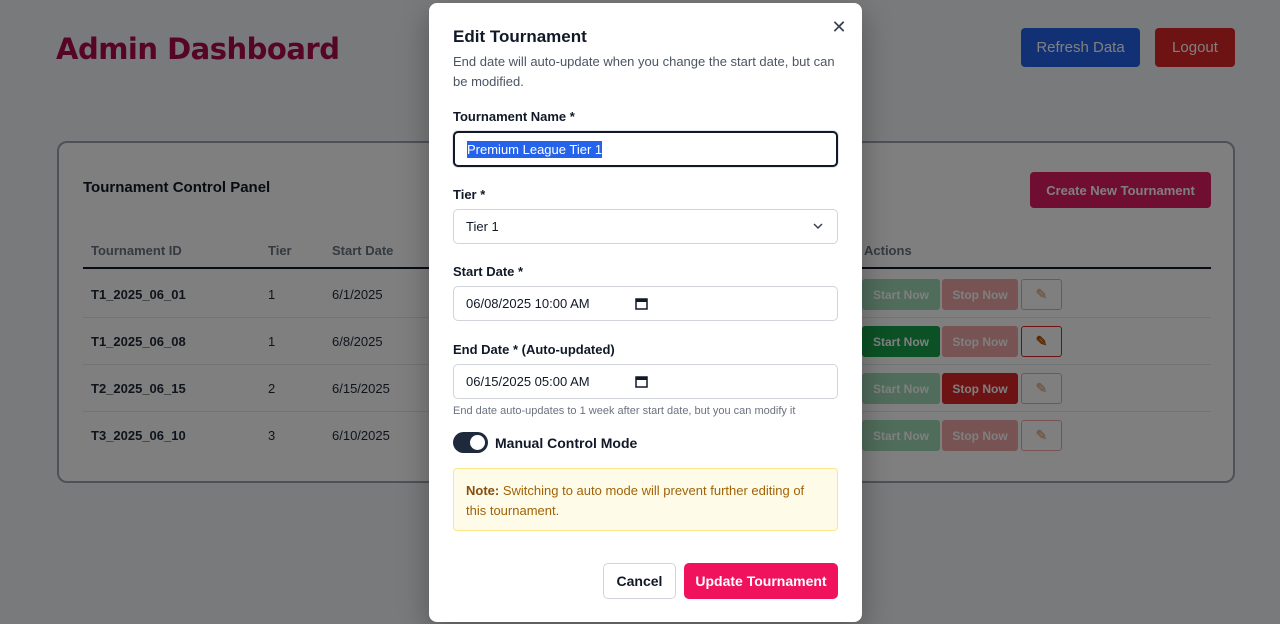 The height and width of the screenshot is (624, 1280). I want to click on end-date-value: 06/15/2025 05:00 AM, so click(528, 381).